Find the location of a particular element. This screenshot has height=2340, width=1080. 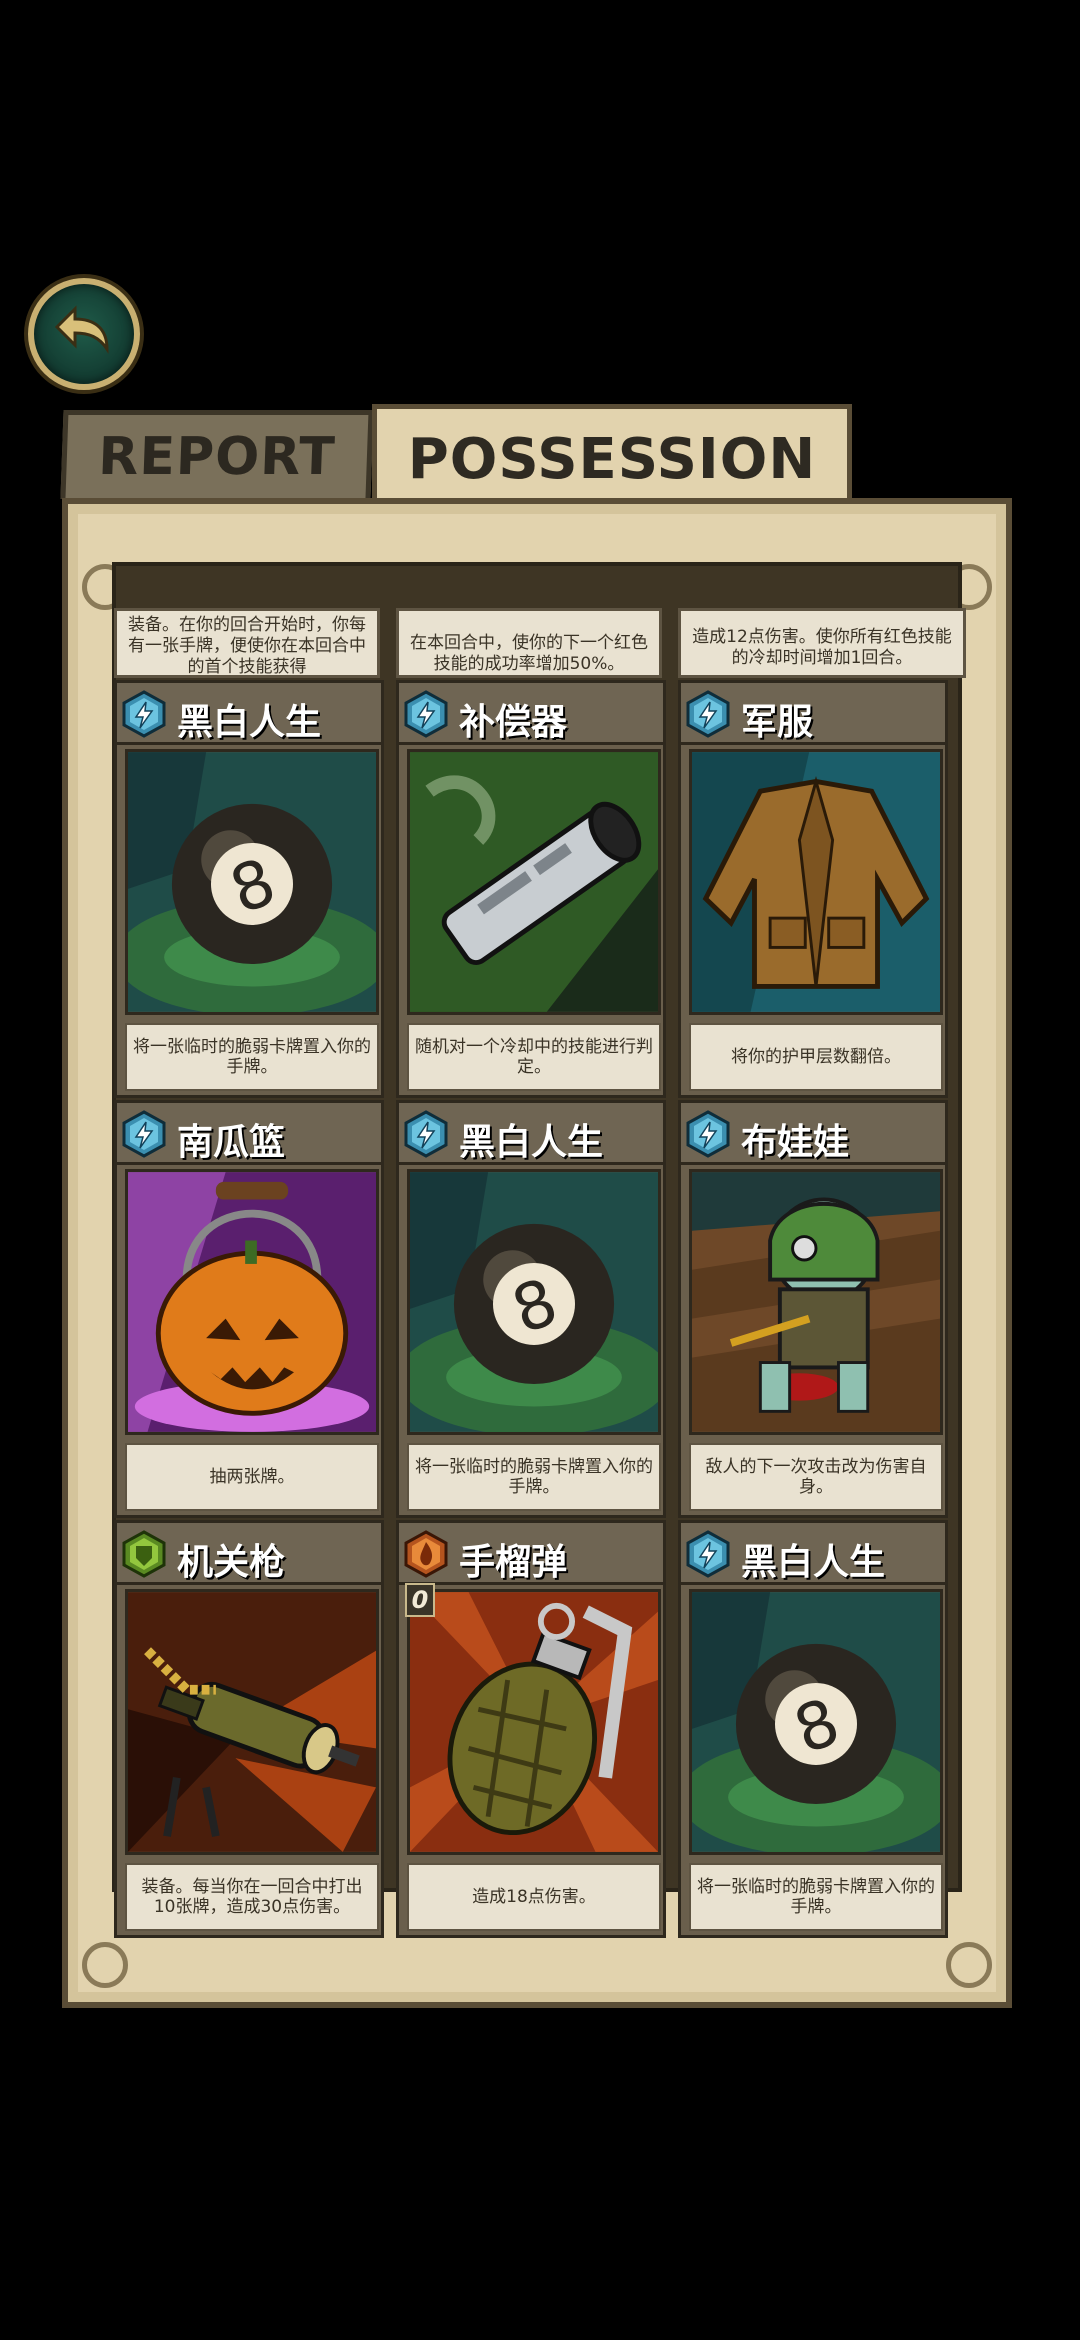

card: 军服 将你的护甲层数翻倍。 is located at coordinates (813, 889).